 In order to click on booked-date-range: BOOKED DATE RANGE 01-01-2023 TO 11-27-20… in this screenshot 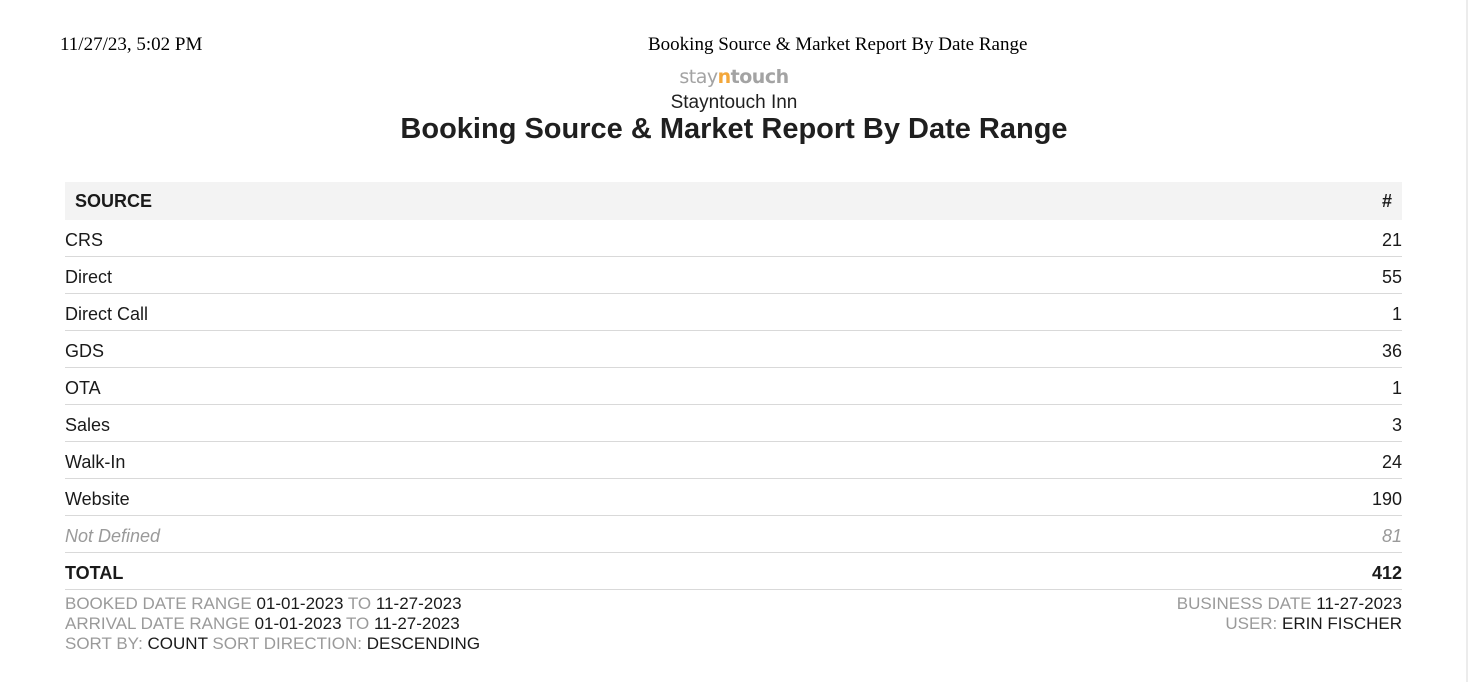, I will do `click(272, 604)`.